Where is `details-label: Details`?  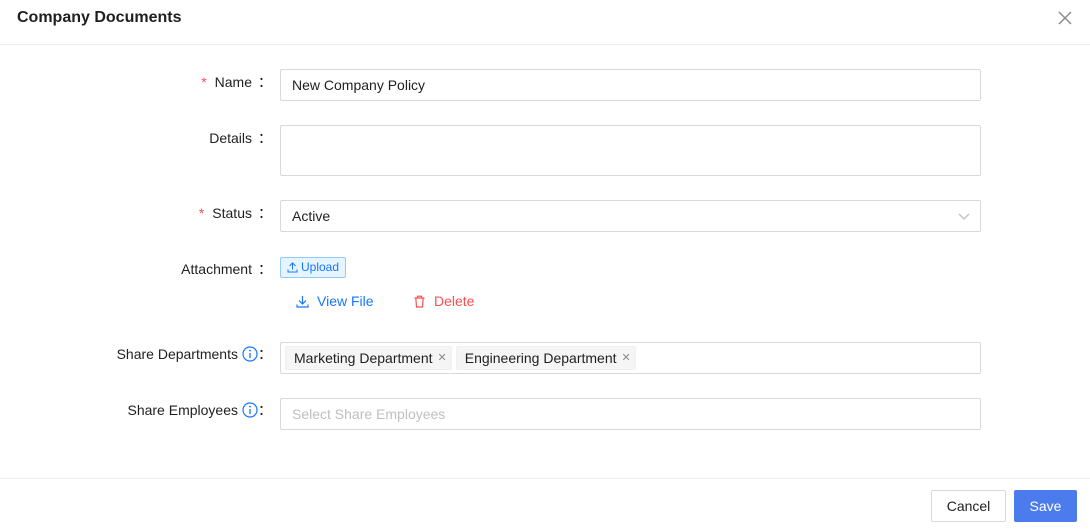 details-label: Details is located at coordinates (230, 138).